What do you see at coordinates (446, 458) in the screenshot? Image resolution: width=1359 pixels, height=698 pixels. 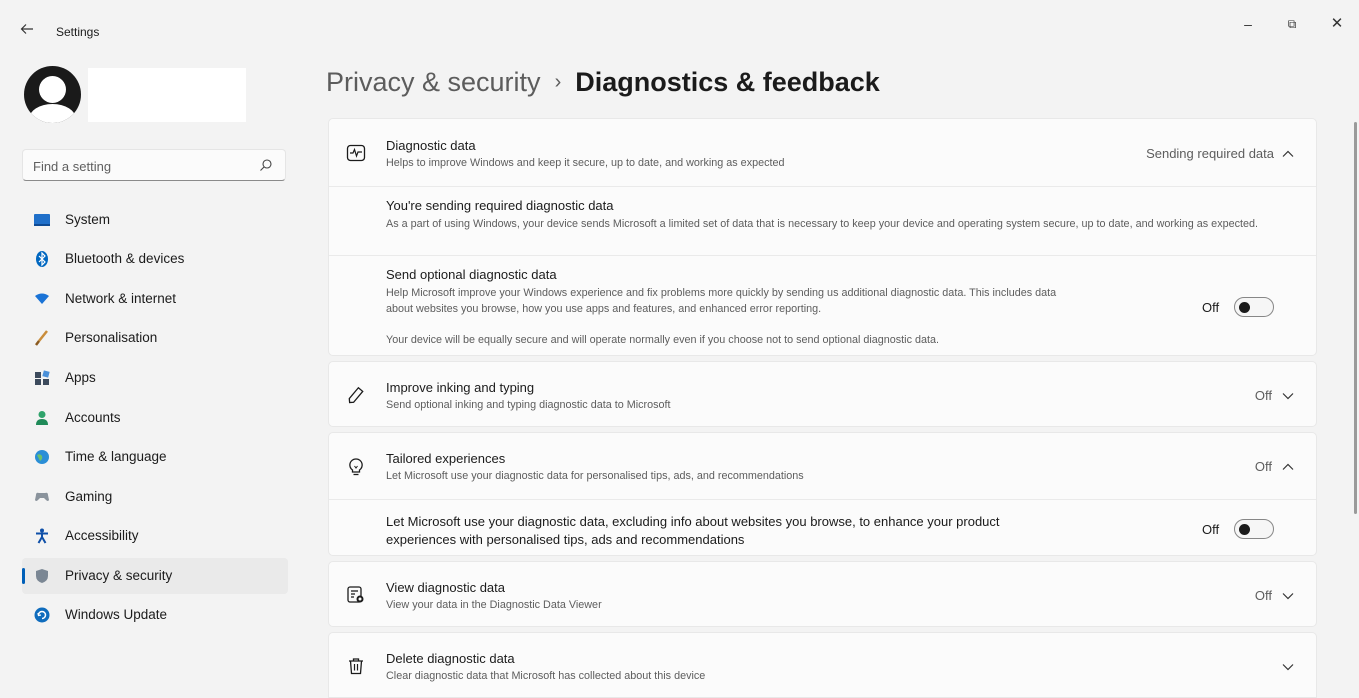 I see `tailored-title: Tailored experiences` at bounding box center [446, 458].